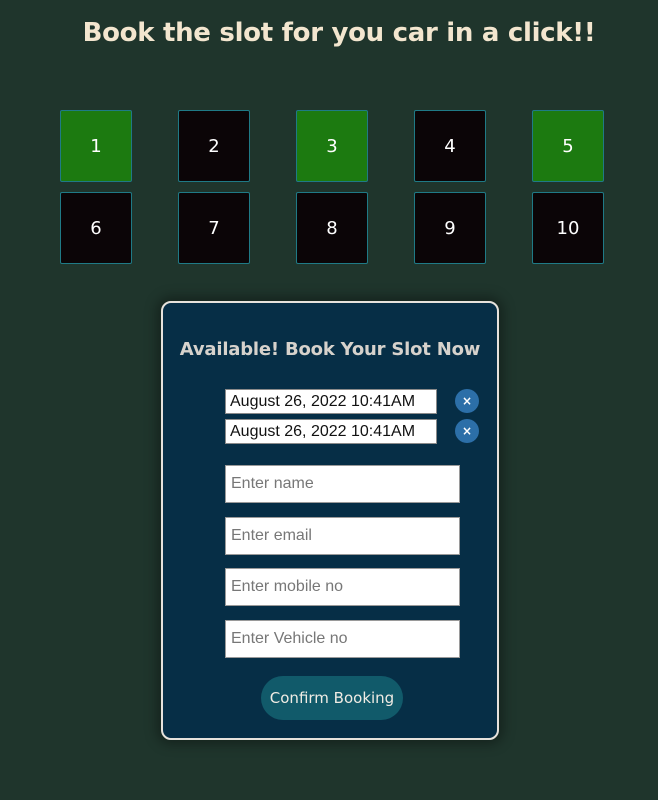 The image size is (658, 800). What do you see at coordinates (342, 484) in the screenshot?
I see `name-input` at bounding box center [342, 484].